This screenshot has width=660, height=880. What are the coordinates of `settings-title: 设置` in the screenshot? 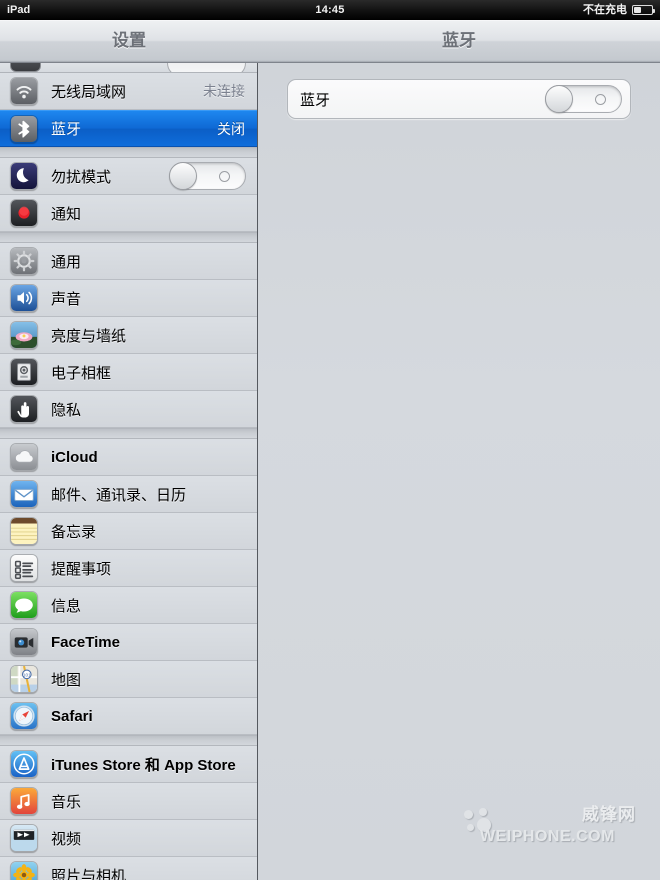 It's located at (129, 40).